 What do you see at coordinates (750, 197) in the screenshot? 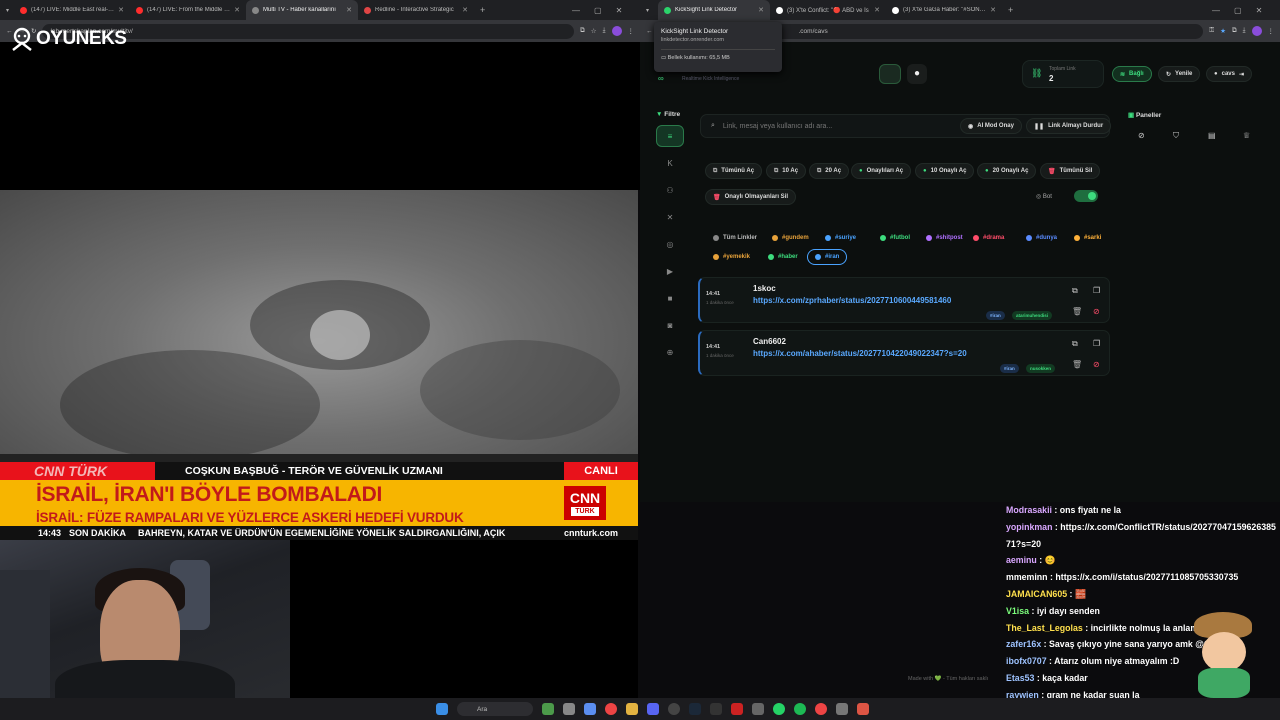
I see `delete-unapproved-button: 🗑 Onaylı Olmayanları Sil` at bounding box center [750, 197].